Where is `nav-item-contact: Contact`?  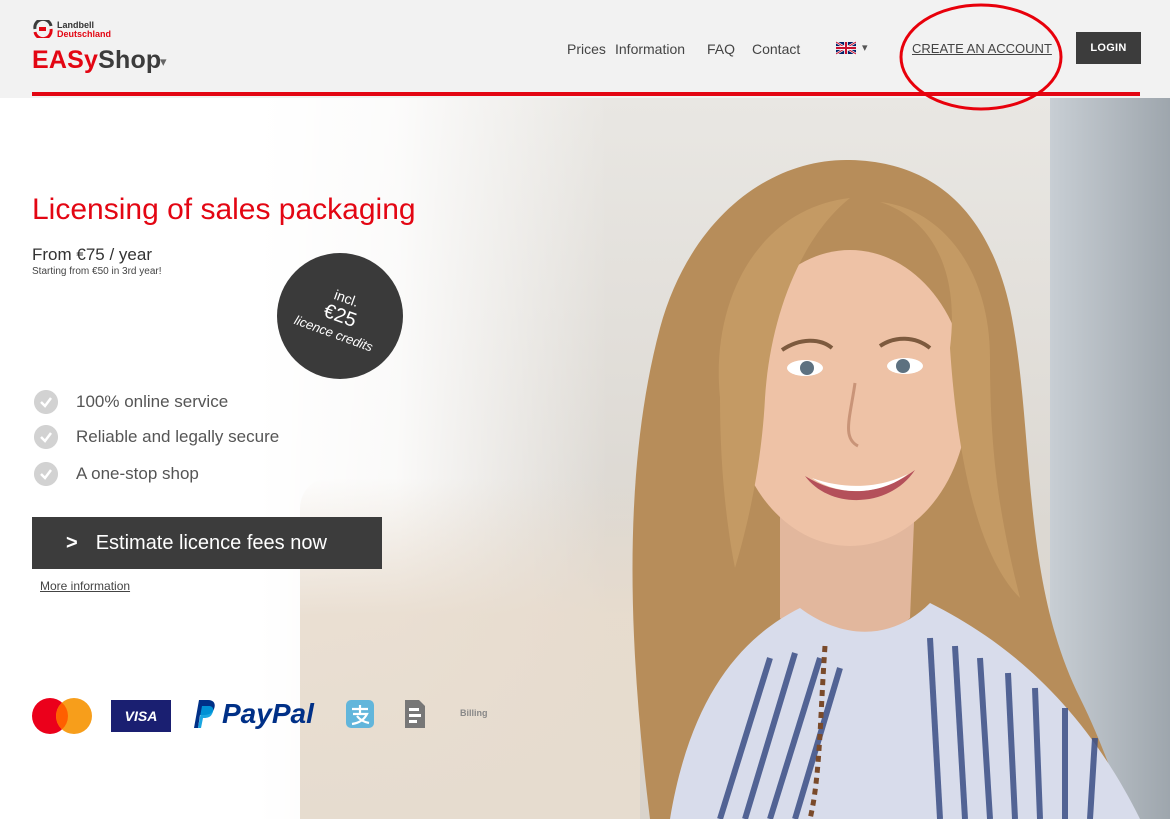
nav-item-contact: Contact is located at coordinates (776, 49).